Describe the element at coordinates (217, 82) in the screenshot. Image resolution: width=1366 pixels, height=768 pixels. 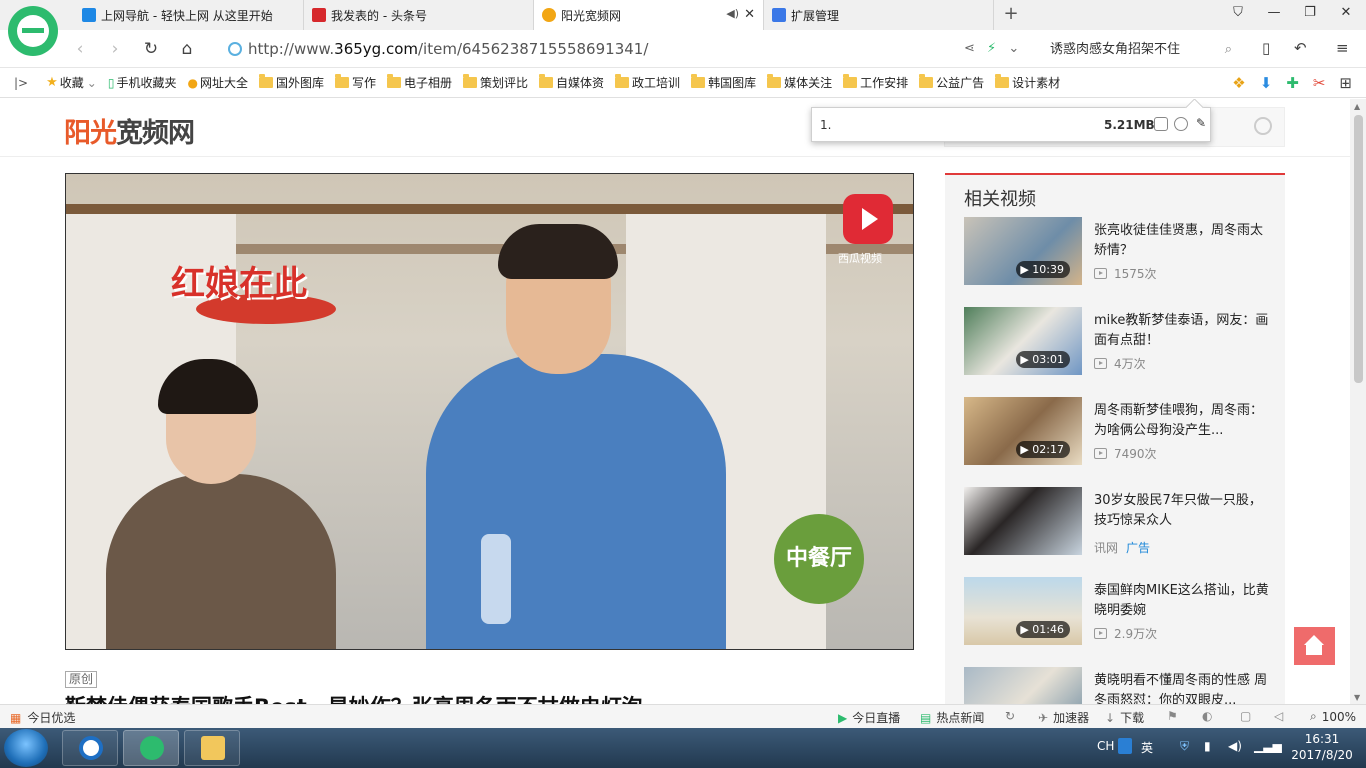
I see `bookmark-site-directory: ● 网址大全` at that location.